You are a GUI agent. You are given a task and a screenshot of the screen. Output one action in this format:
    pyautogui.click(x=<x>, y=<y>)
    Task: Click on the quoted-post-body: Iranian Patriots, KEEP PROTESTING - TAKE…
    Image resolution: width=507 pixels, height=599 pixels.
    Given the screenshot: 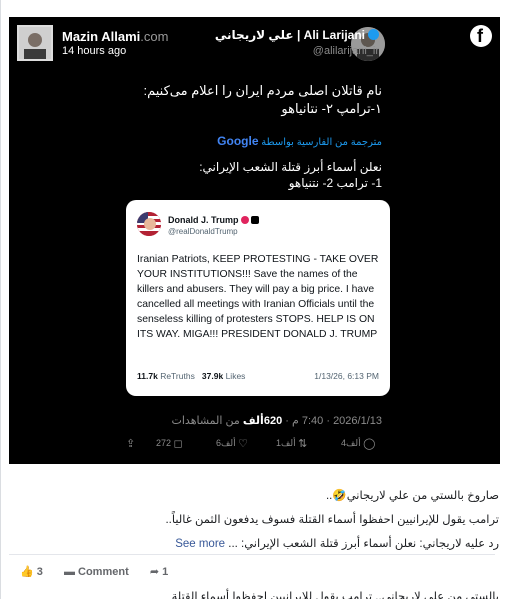 What is the action you would take?
    pyautogui.click(x=258, y=297)
    